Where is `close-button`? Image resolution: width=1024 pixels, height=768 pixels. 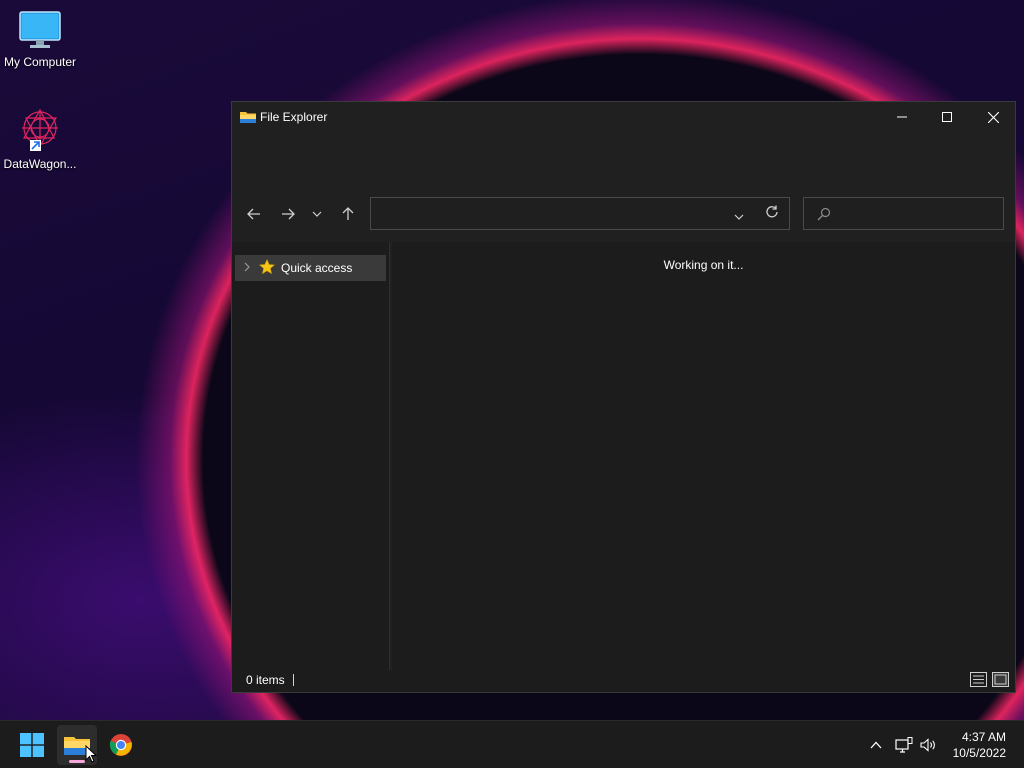 close-button is located at coordinates (993, 117).